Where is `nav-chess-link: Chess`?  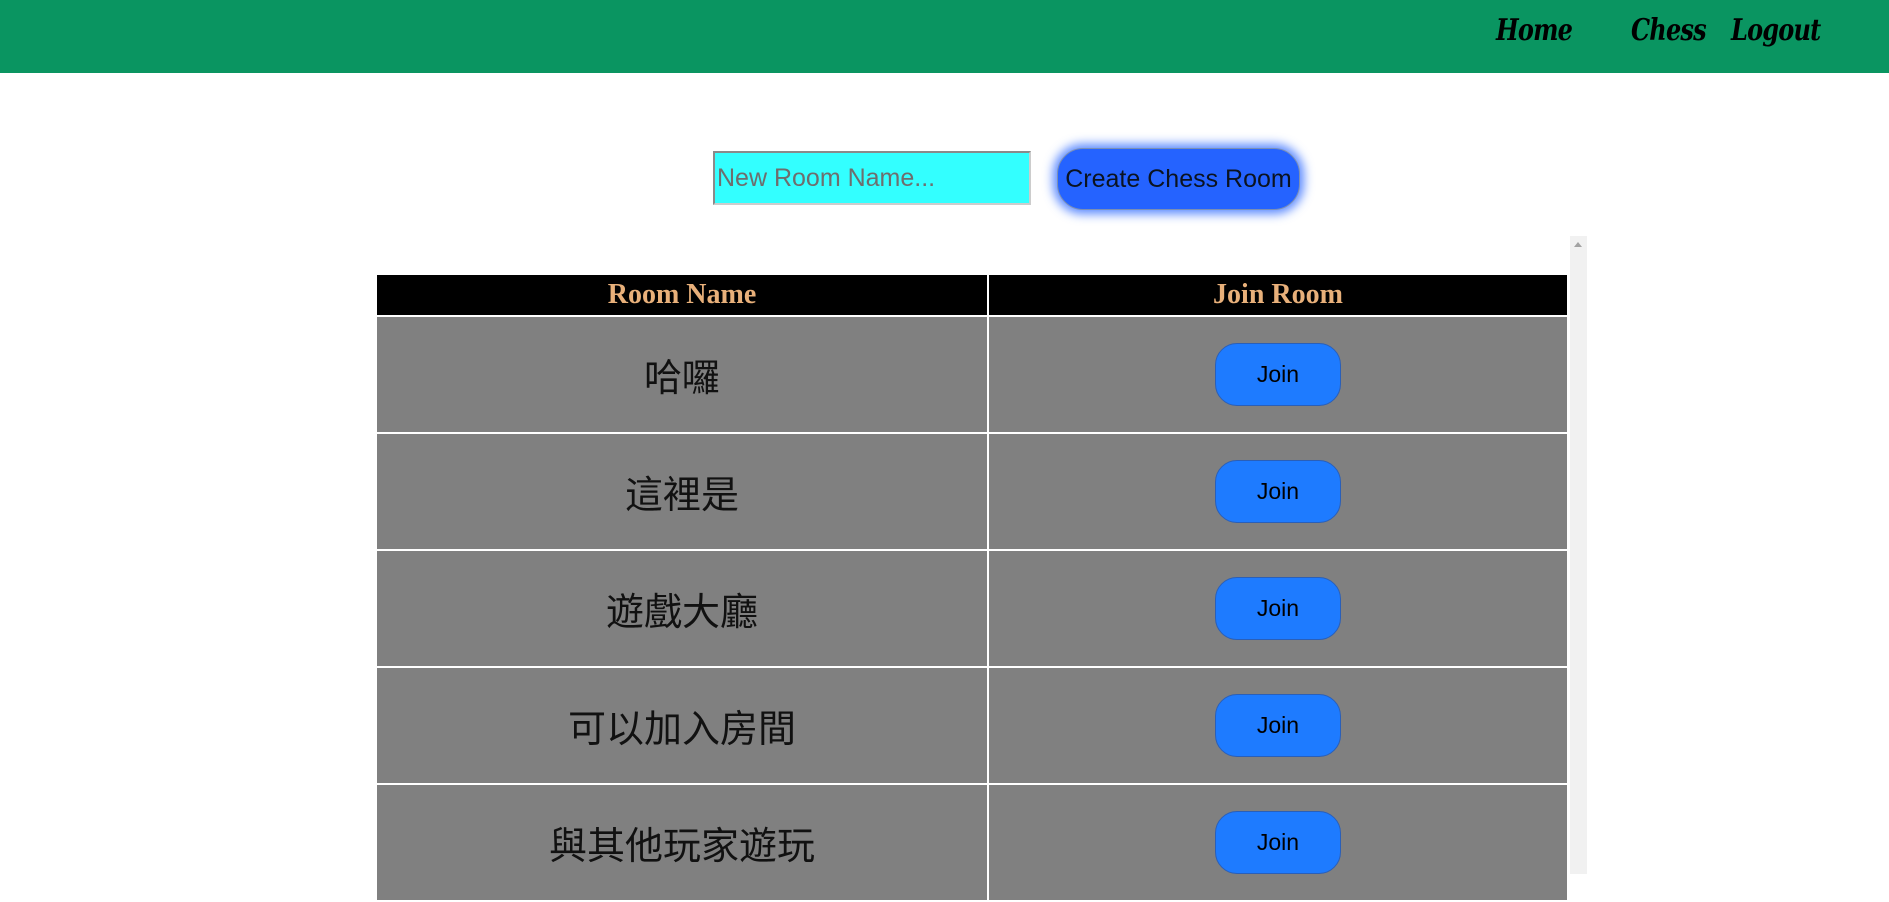
nav-chess-link: Chess is located at coordinates (1669, 31).